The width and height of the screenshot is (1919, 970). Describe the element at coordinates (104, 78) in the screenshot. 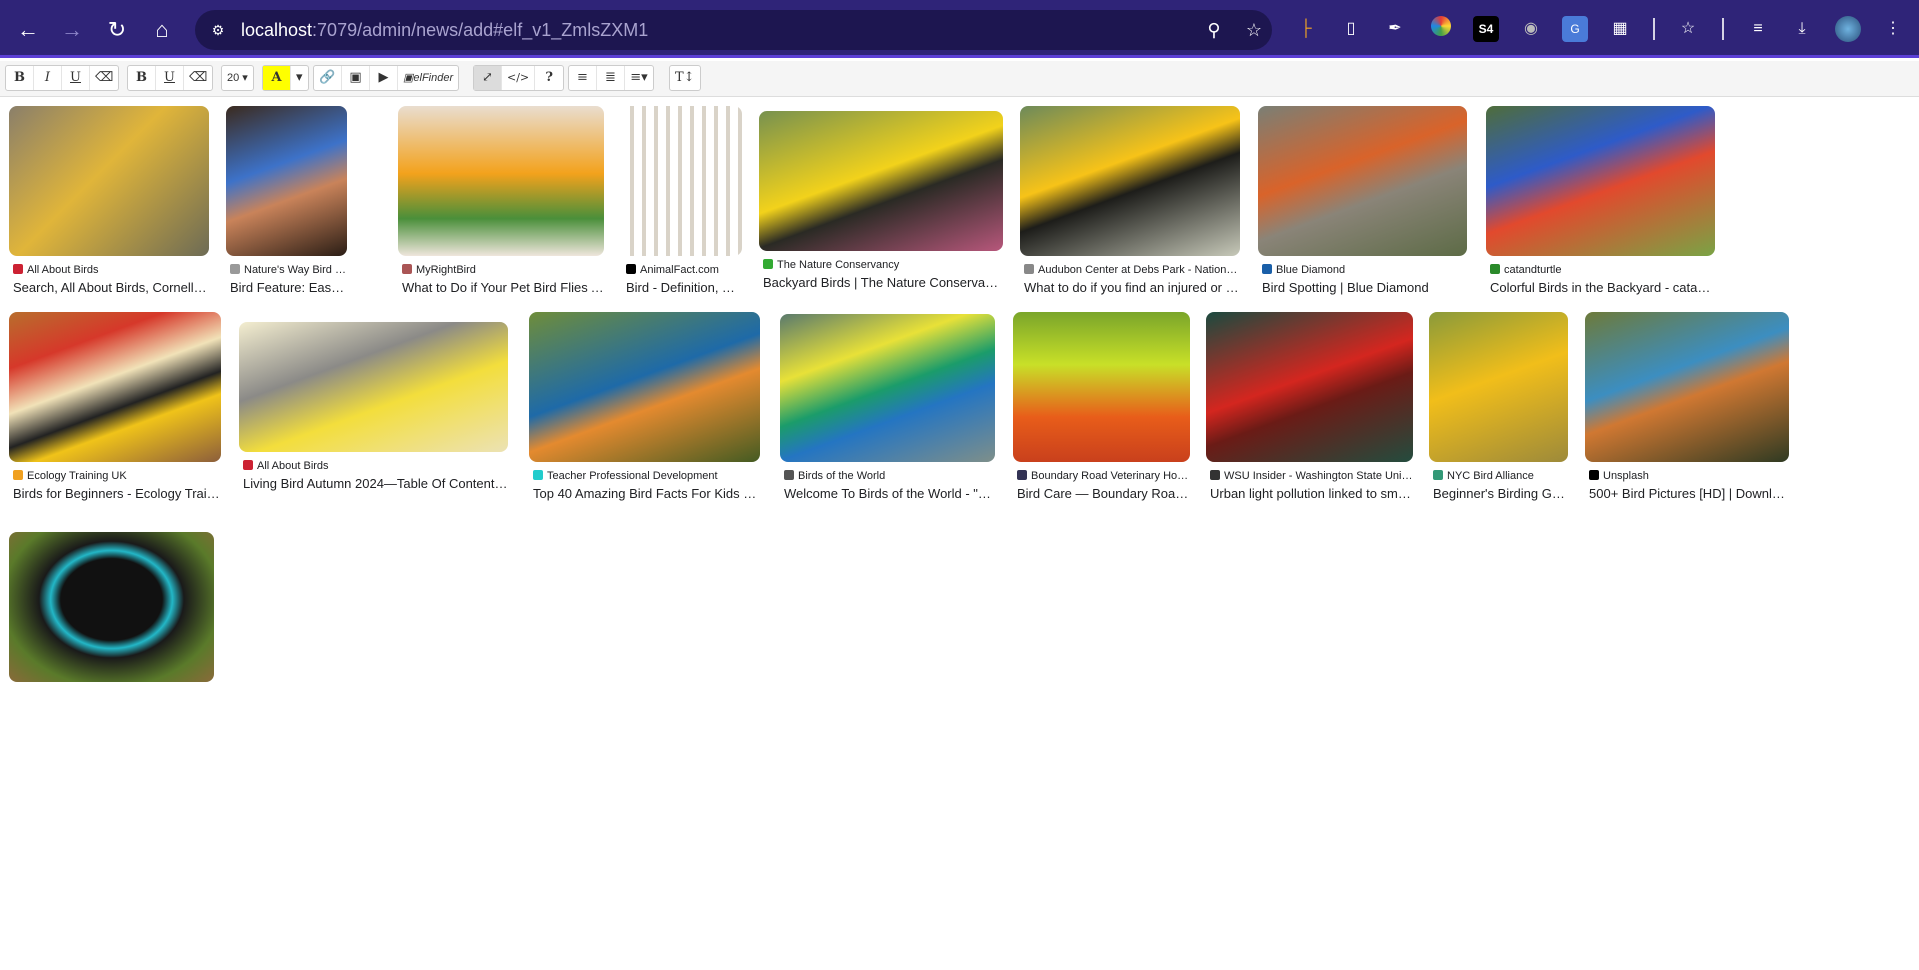

I see `clear-format-icon: ⌫` at that location.